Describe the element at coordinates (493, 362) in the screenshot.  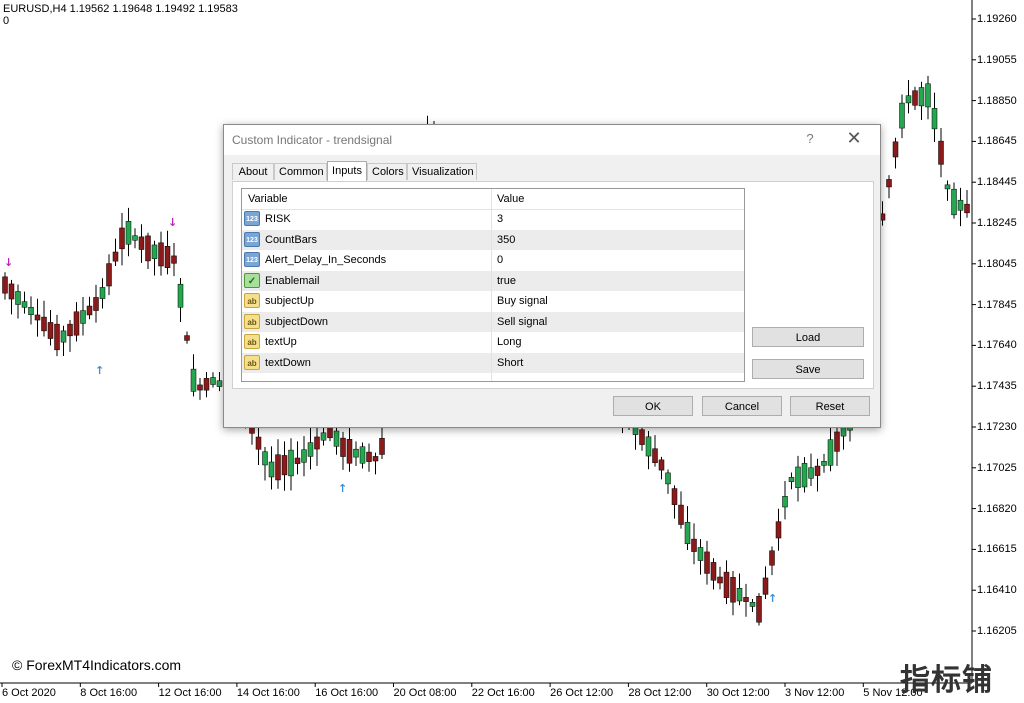
I see `table-row: ab textDown Short` at that location.